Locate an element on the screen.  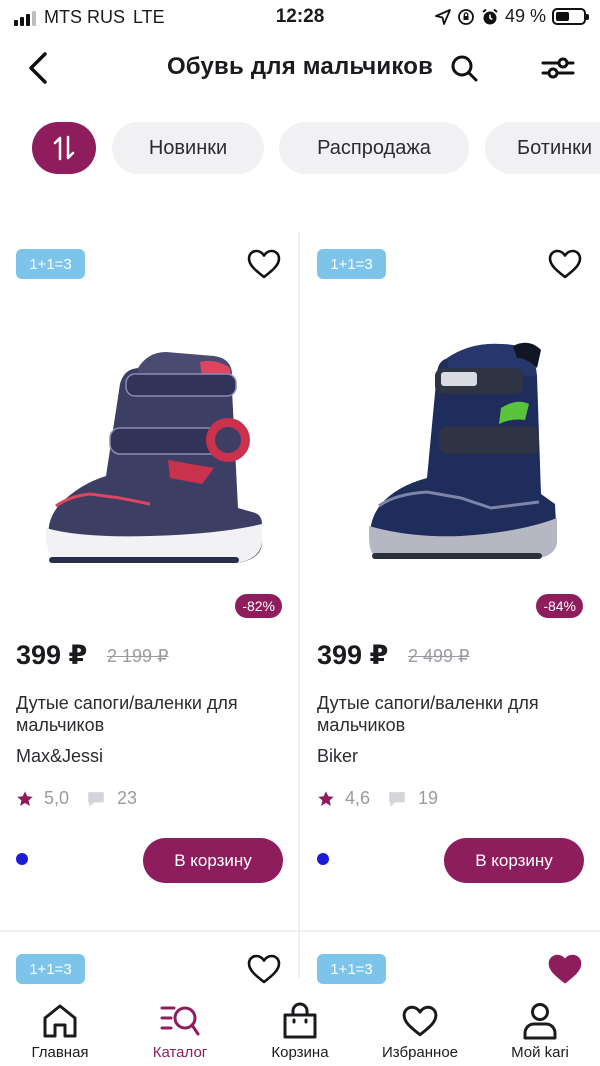
nav-profile: Мой kari is located at coordinates (540, 1029).